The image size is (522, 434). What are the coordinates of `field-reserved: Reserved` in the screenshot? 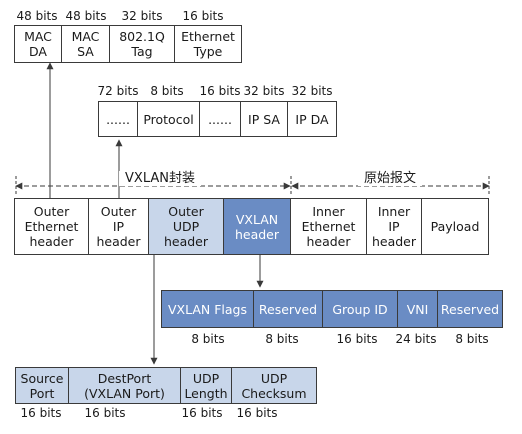 It's located at (288, 309).